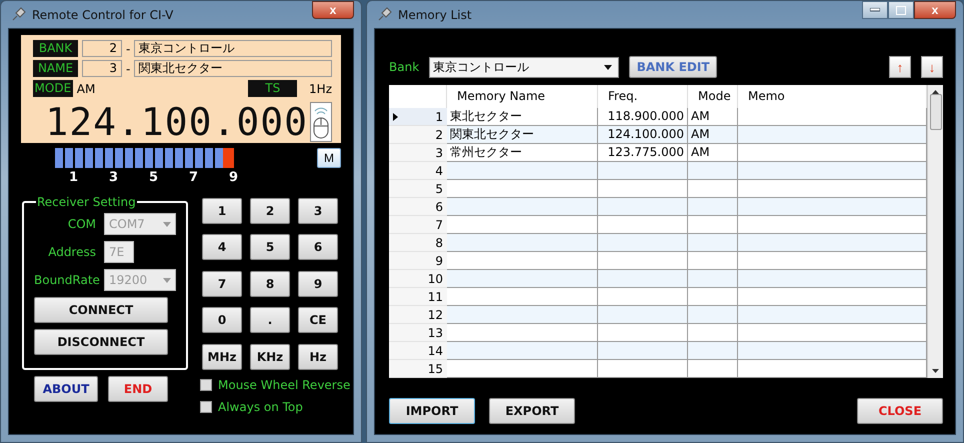 The image size is (964, 443). I want to click on option-label: Always on Top, so click(260, 407).